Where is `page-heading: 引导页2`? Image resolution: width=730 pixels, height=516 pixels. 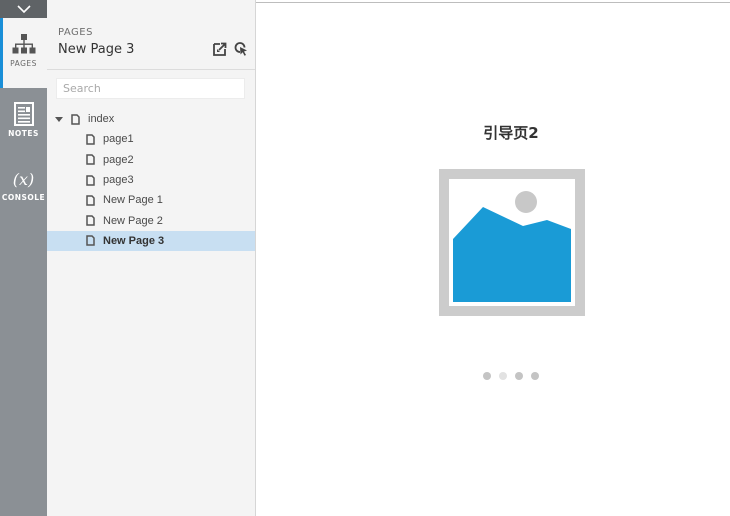
page-heading: 引导页2 is located at coordinates (511, 133).